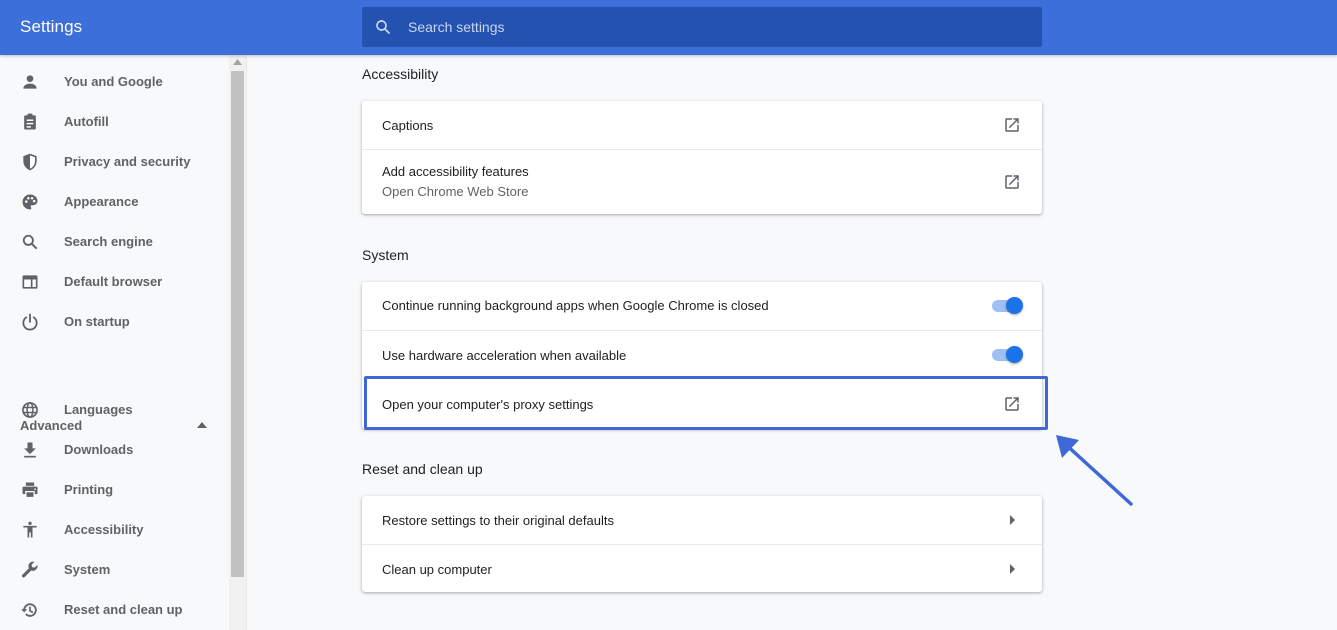  I want to click on captions-row: Captions, so click(702, 125).